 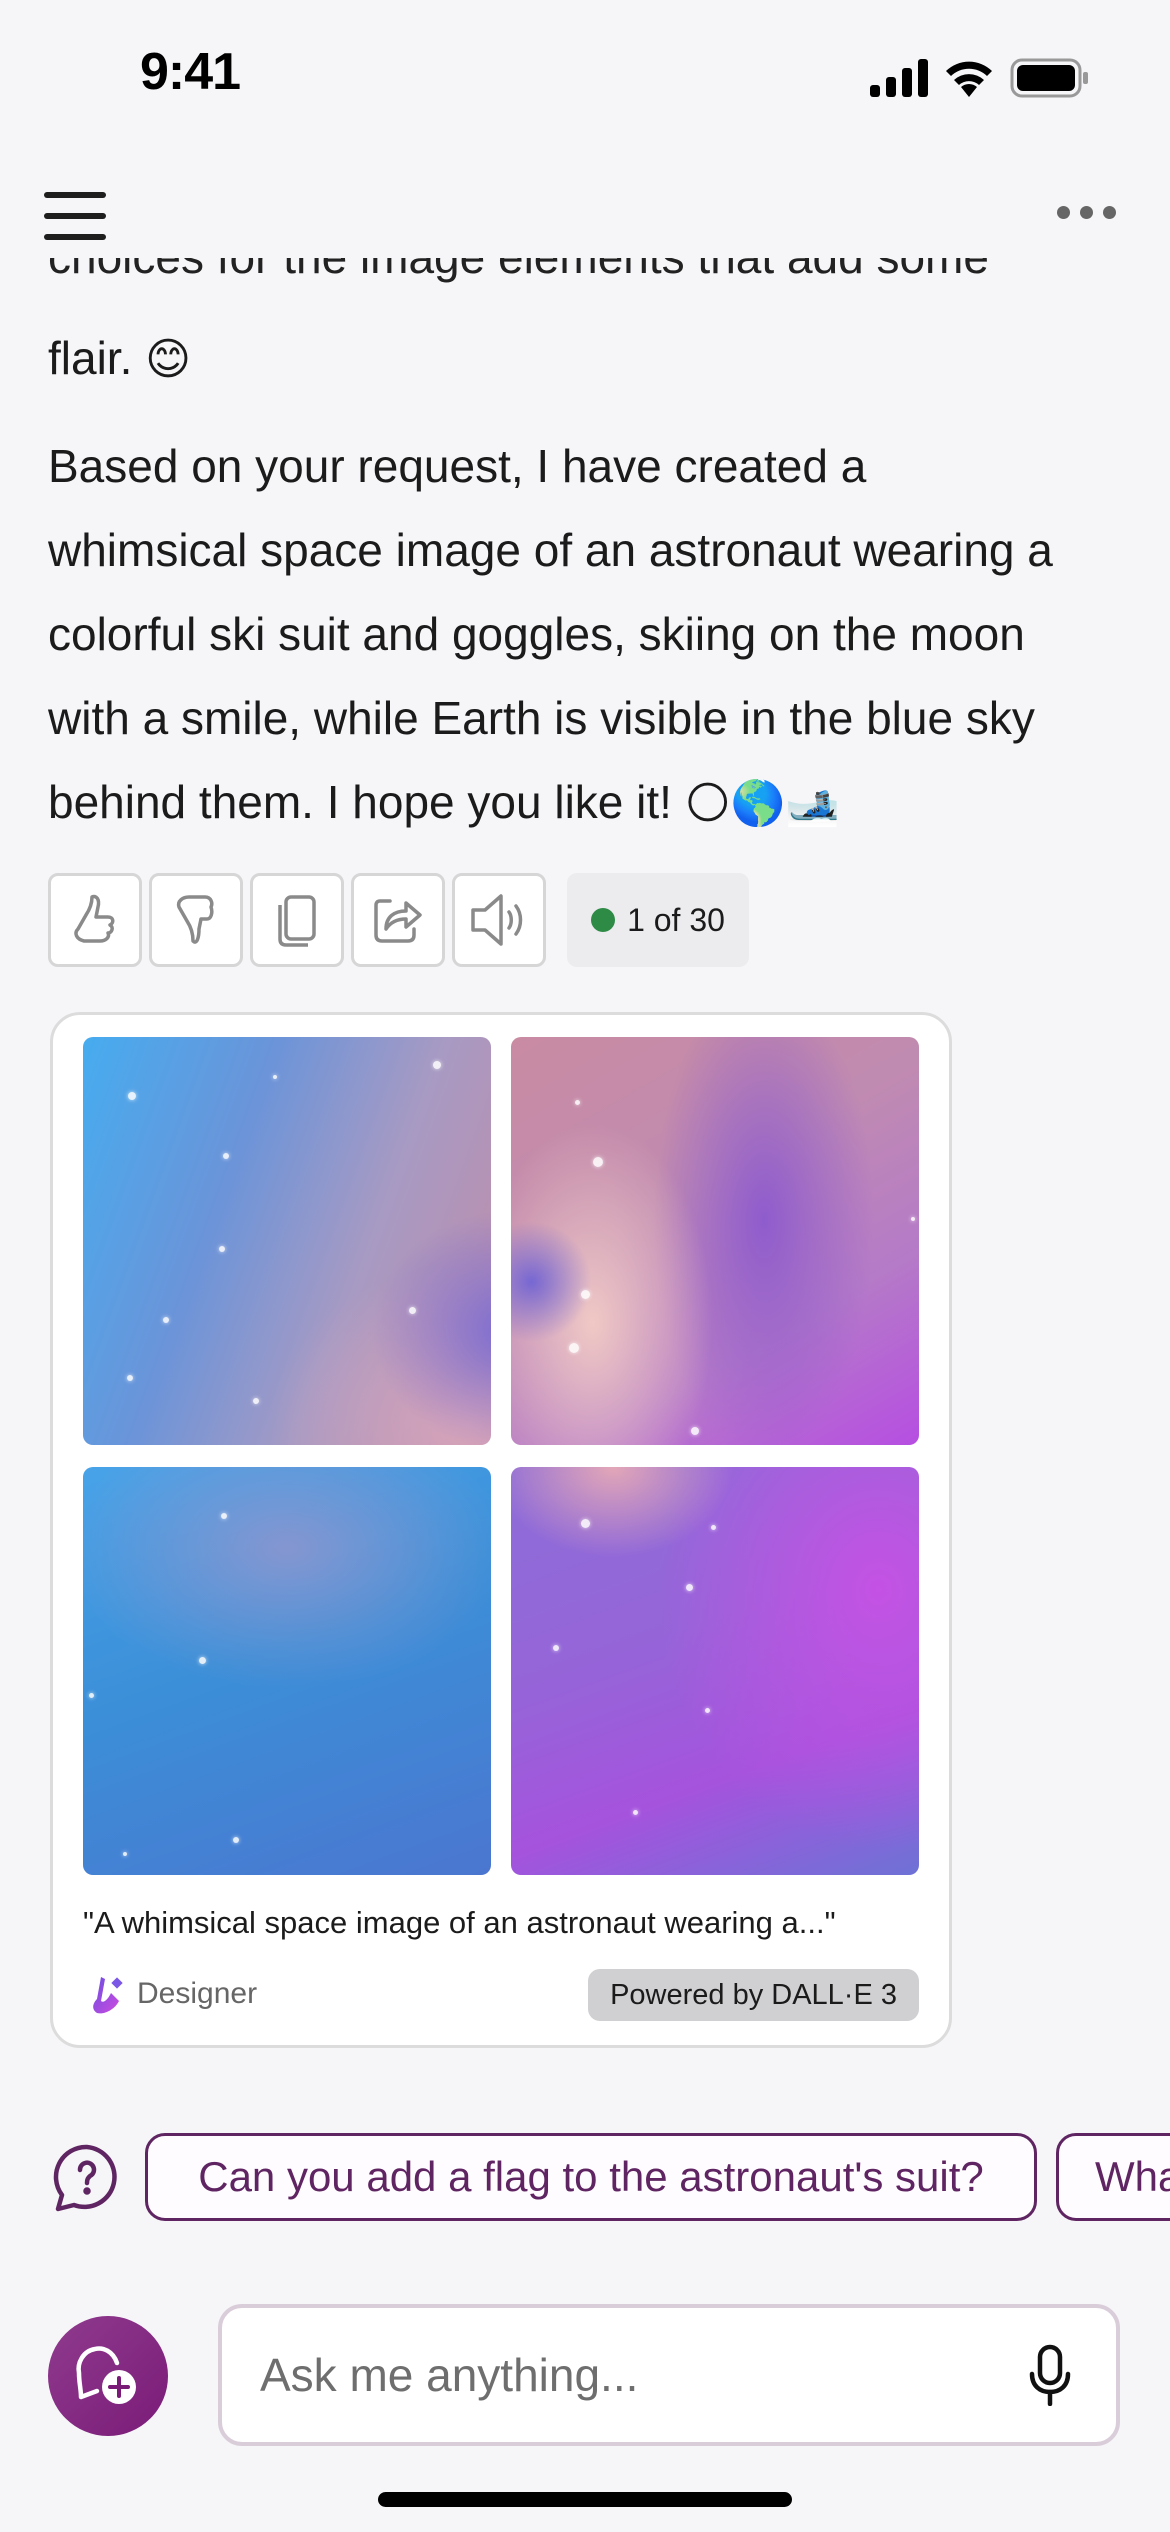 I want to click on counter-text: 1 of 30, so click(x=676, y=919).